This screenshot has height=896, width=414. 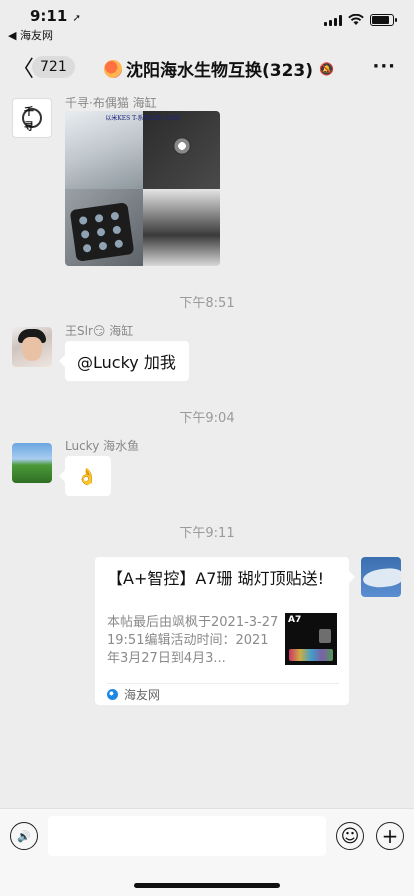 What do you see at coordinates (380, 20) in the screenshot?
I see `battery-level` at bounding box center [380, 20].